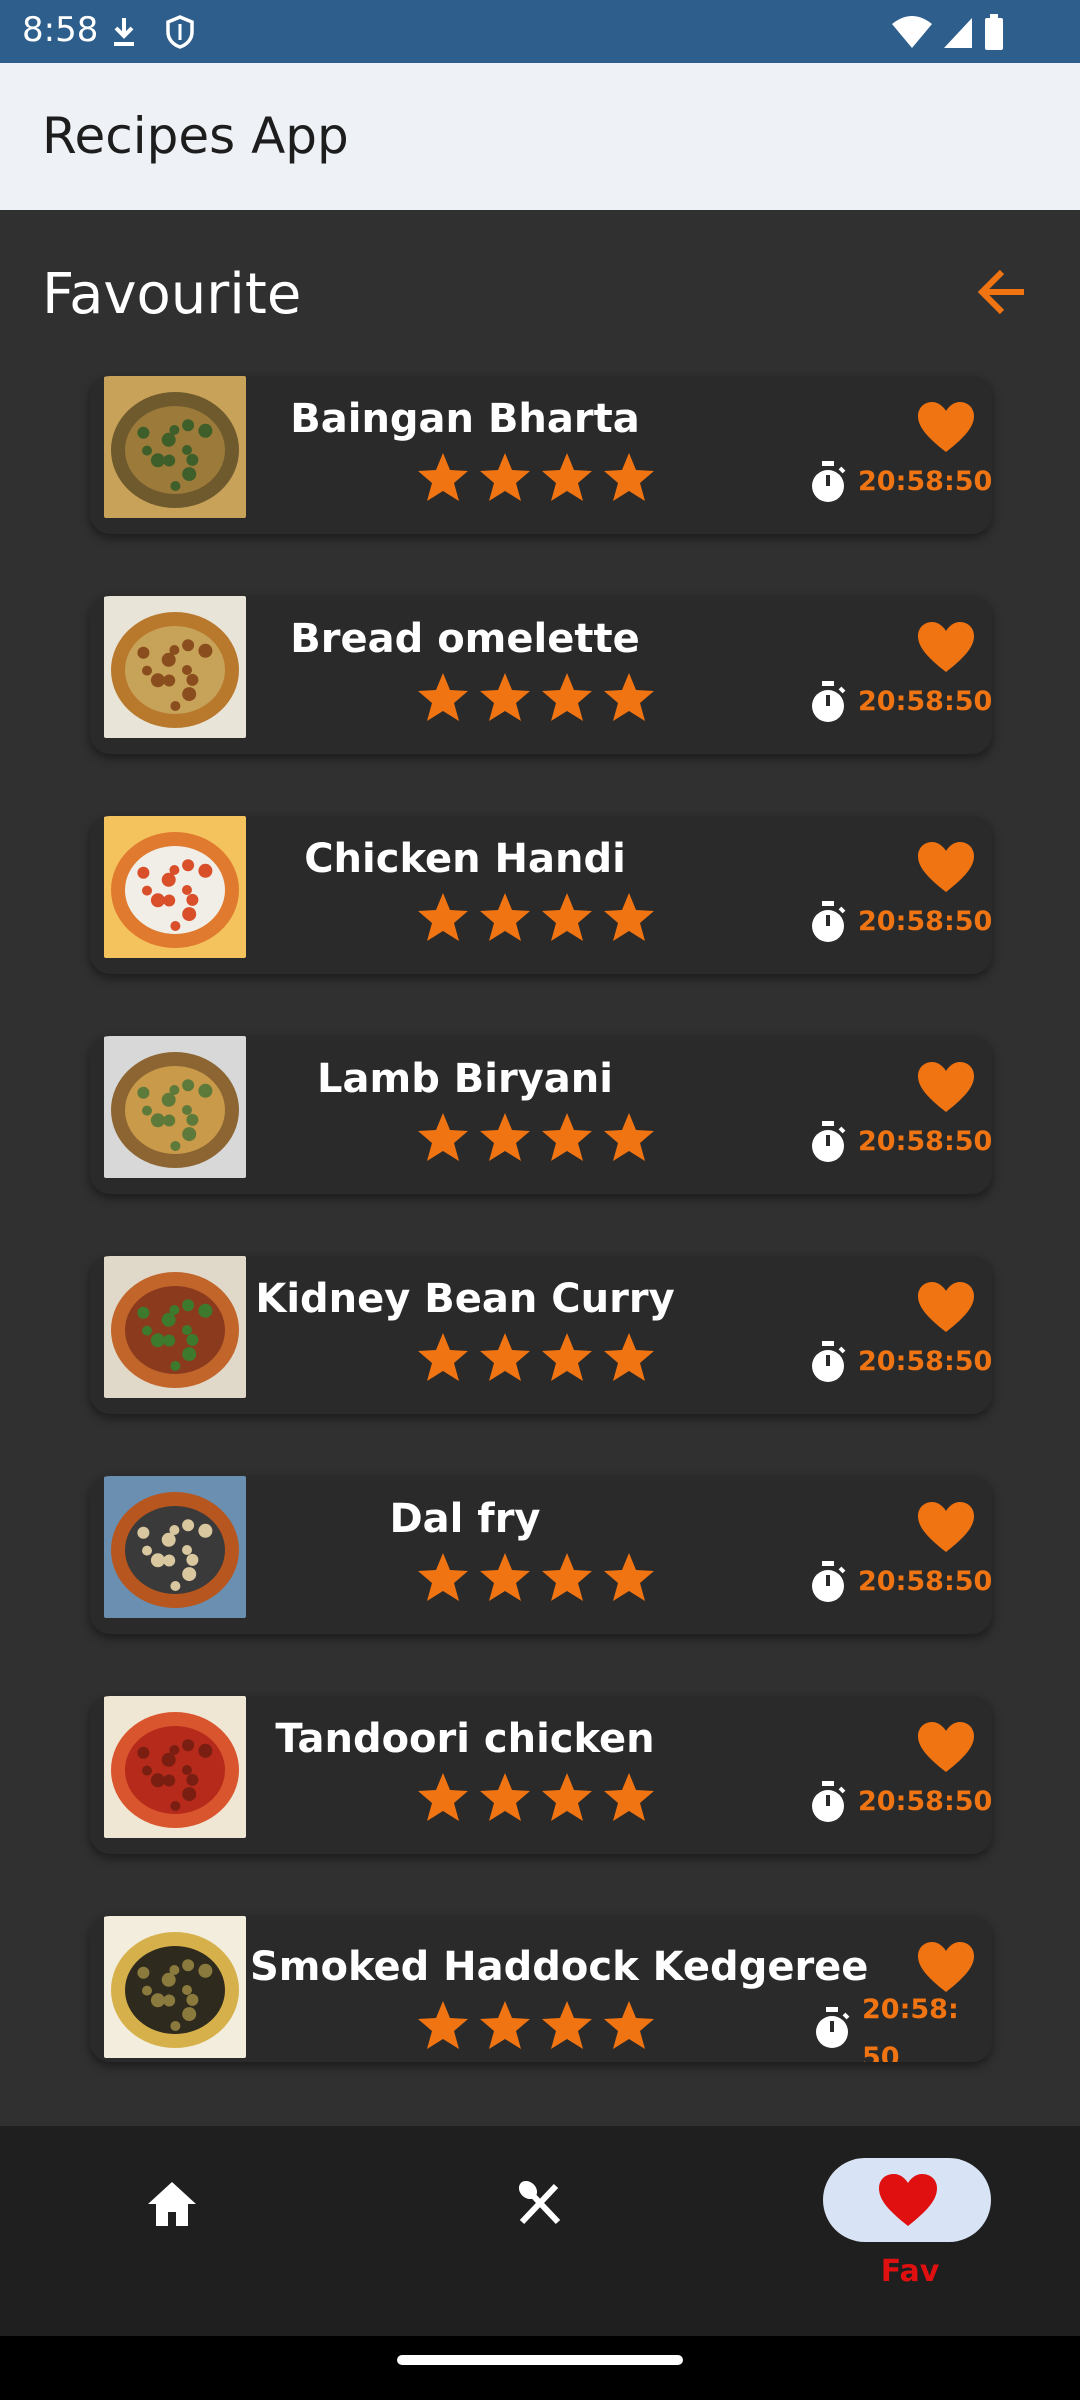 This screenshot has width=1080, height=2400. I want to click on battery-icon, so click(994, 32).